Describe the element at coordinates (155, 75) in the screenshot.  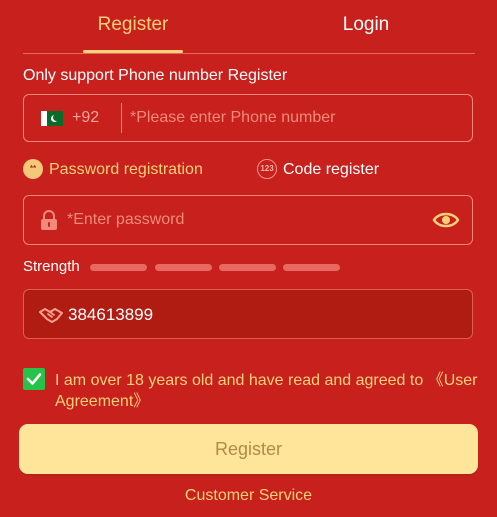
I see `support-note: Only support Phone number Register` at that location.